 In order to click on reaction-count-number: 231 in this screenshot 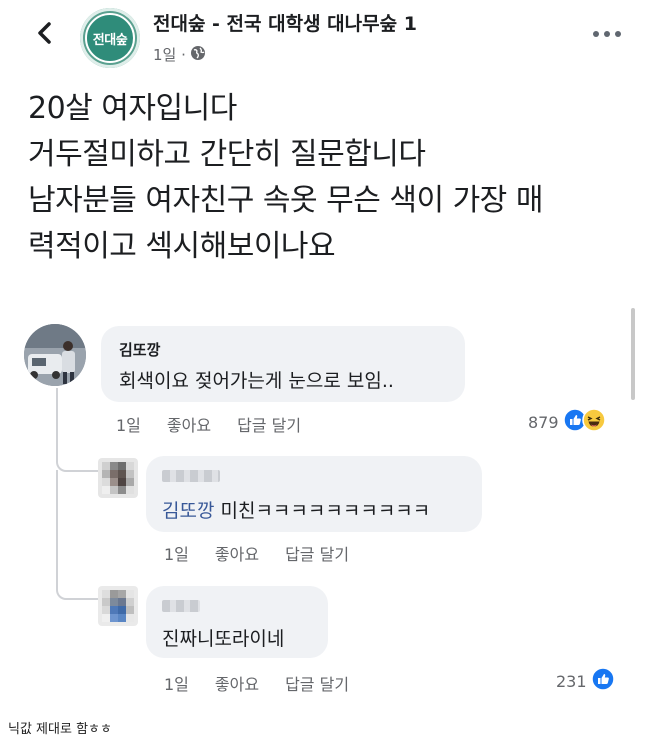, I will do `click(571, 681)`.